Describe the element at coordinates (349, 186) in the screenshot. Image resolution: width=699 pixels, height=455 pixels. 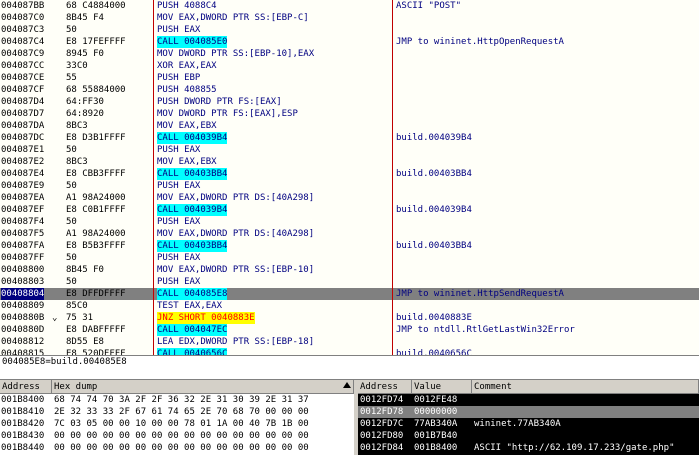
I see `disasm-row: 004087E9 50 PUSH EAX` at that location.